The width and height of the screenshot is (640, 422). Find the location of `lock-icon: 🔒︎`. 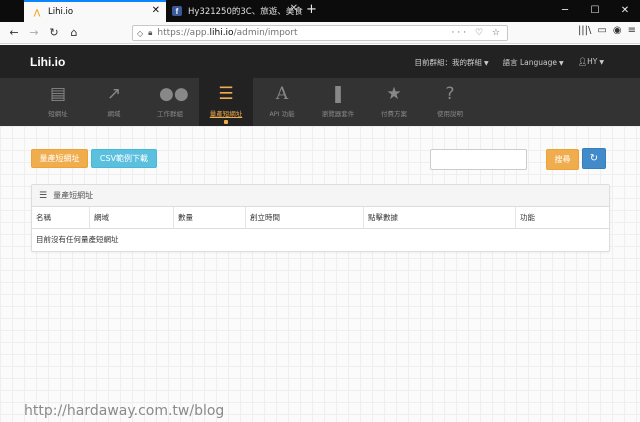

lock-icon: 🔒︎ is located at coordinates (150, 33).